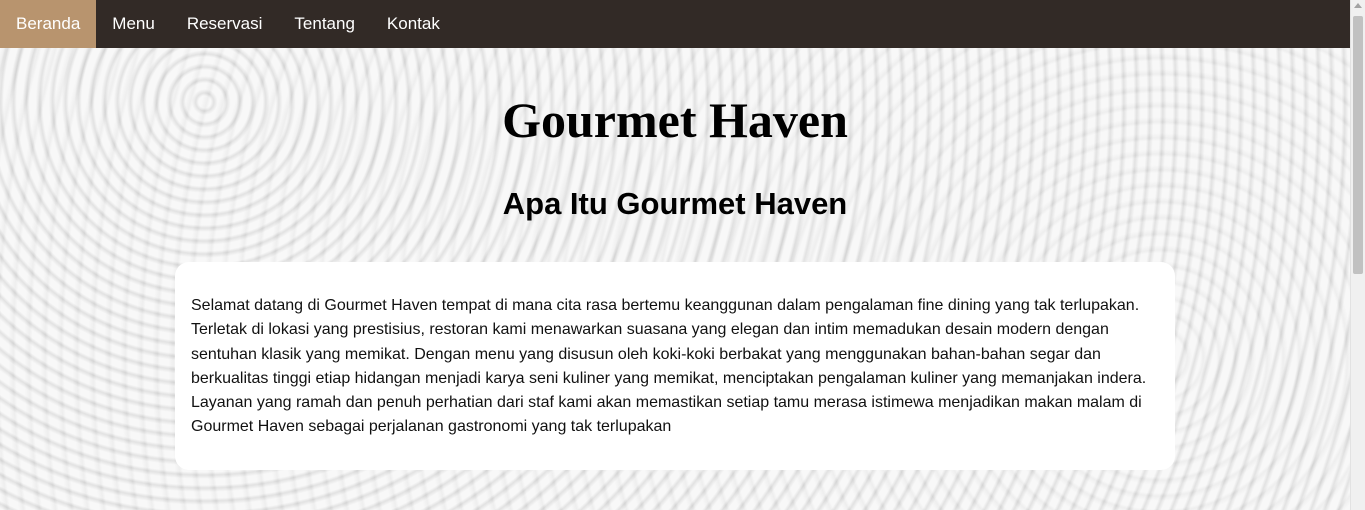 The width and height of the screenshot is (1365, 510). Describe the element at coordinates (225, 24) in the screenshot. I see `nav-item-reservasi: Reservasi` at that location.